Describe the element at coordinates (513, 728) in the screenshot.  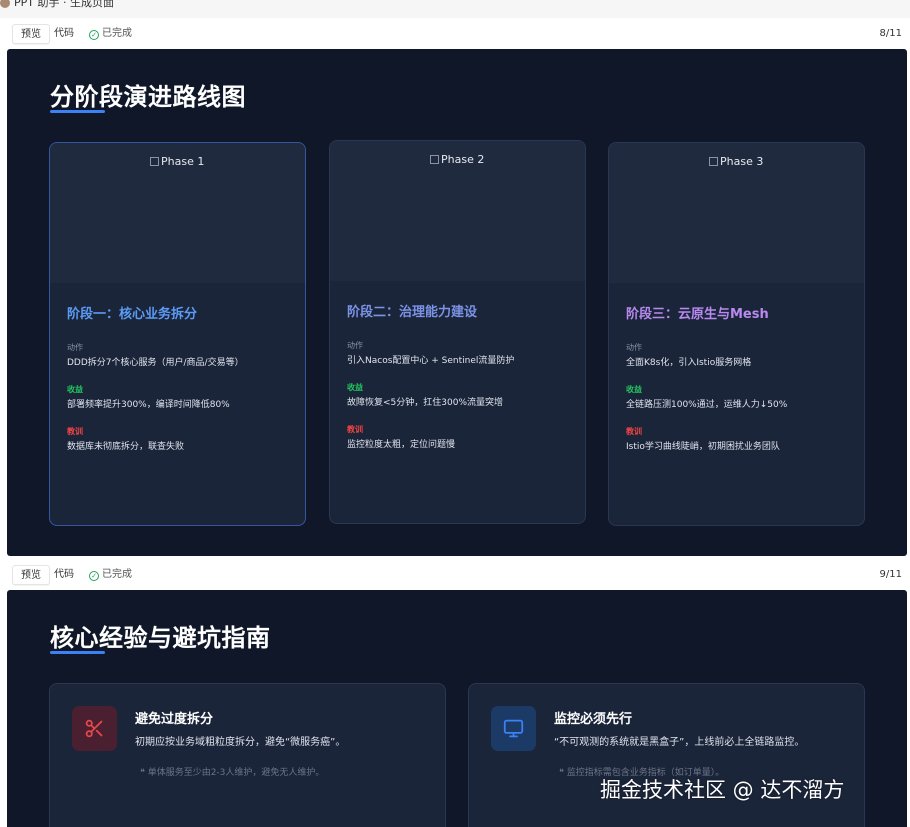
I see `monitor-icon` at that location.